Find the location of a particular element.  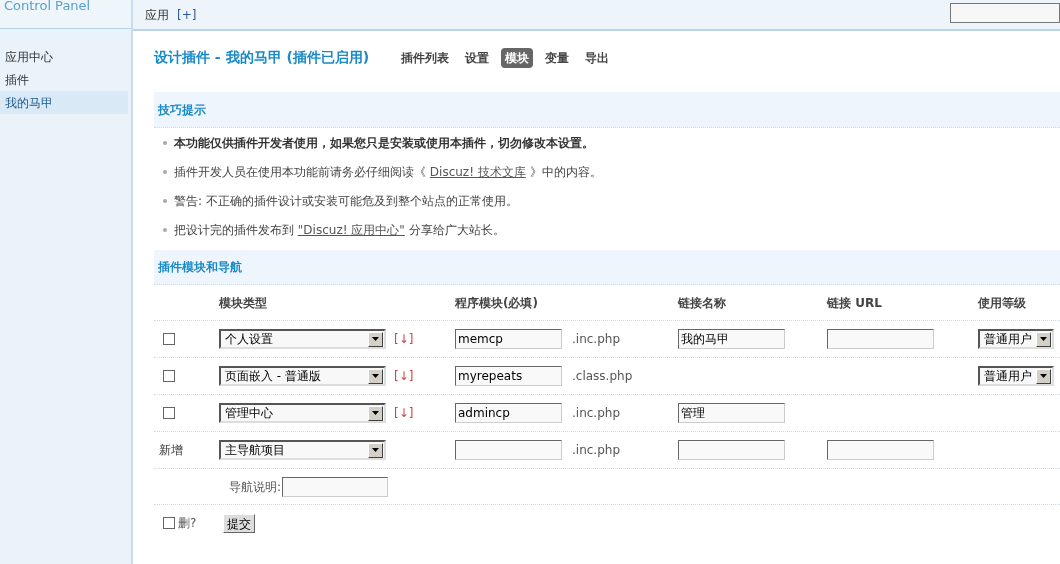

module-type-select: 个人设置 is located at coordinates (302, 339).